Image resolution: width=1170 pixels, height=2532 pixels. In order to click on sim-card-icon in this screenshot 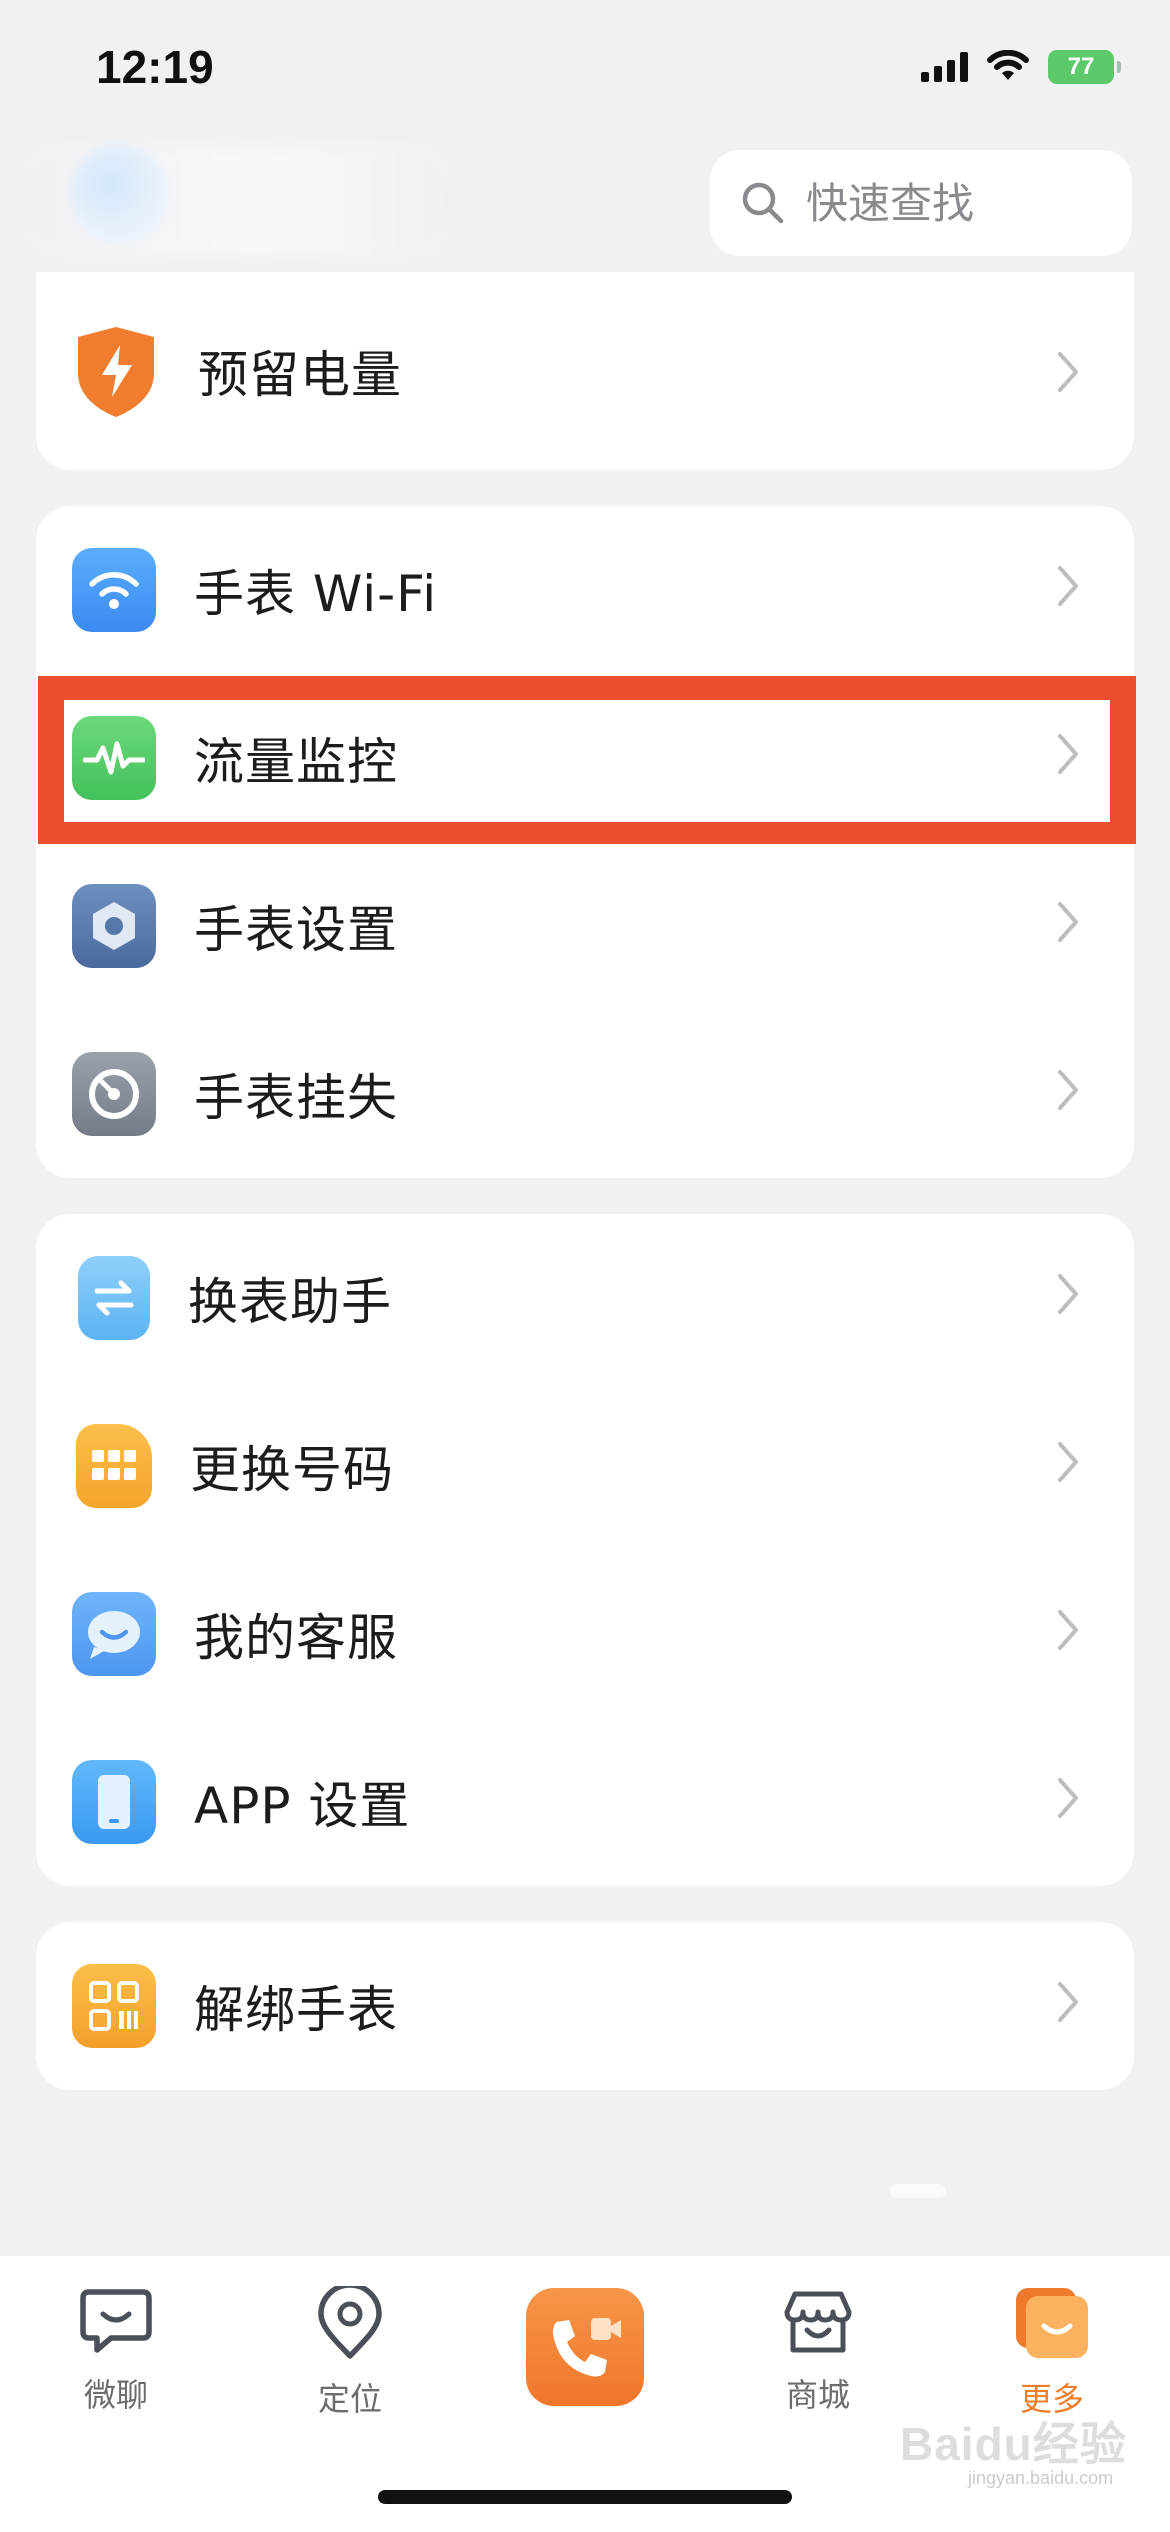, I will do `click(114, 1466)`.